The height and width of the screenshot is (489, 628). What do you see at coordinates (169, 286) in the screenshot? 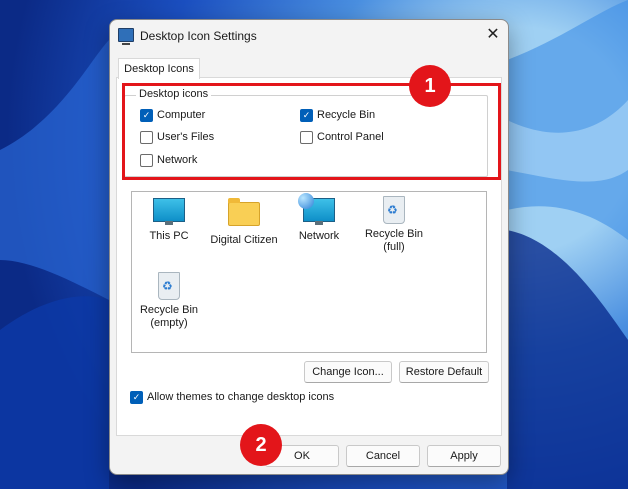
I see `recycle-bin-empty-icon` at bounding box center [169, 286].